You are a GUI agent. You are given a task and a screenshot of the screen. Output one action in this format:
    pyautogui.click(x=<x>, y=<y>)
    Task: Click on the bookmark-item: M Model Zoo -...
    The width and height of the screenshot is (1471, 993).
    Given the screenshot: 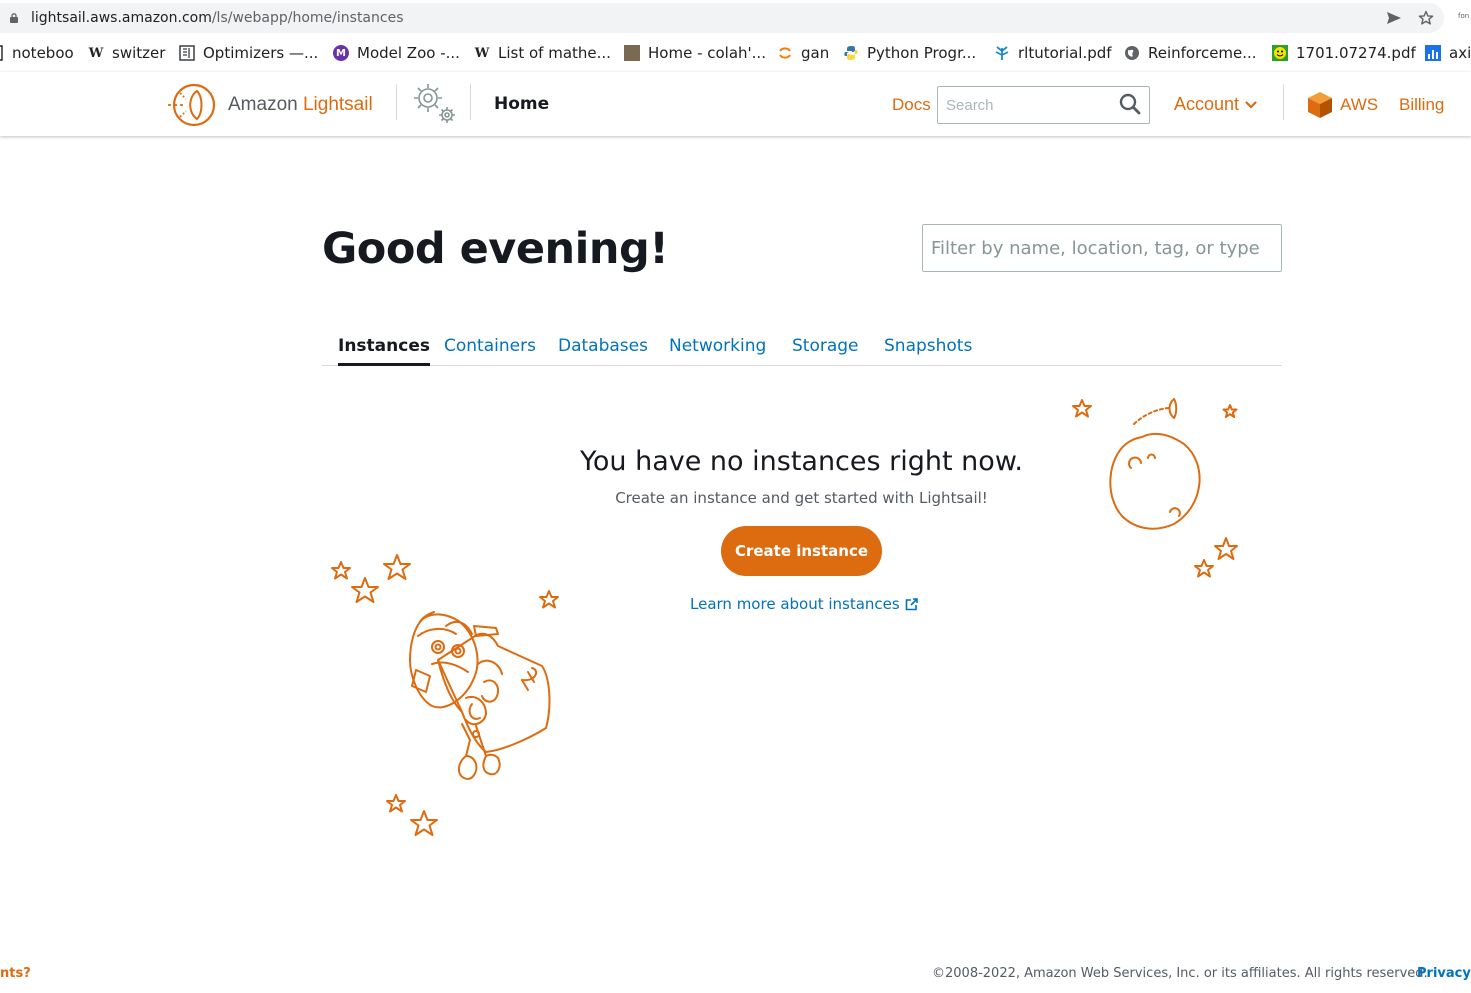 What is the action you would take?
    pyautogui.click(x=396, y=53)
    